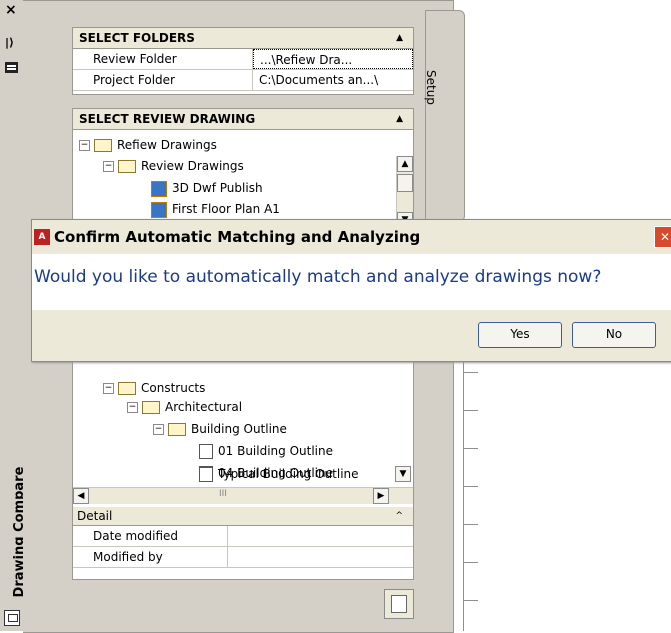  What do you see at coordinates (163, 80) in the screenshot?
I see `project-folder-label: Project Folder` at bounding box center [163, 80].